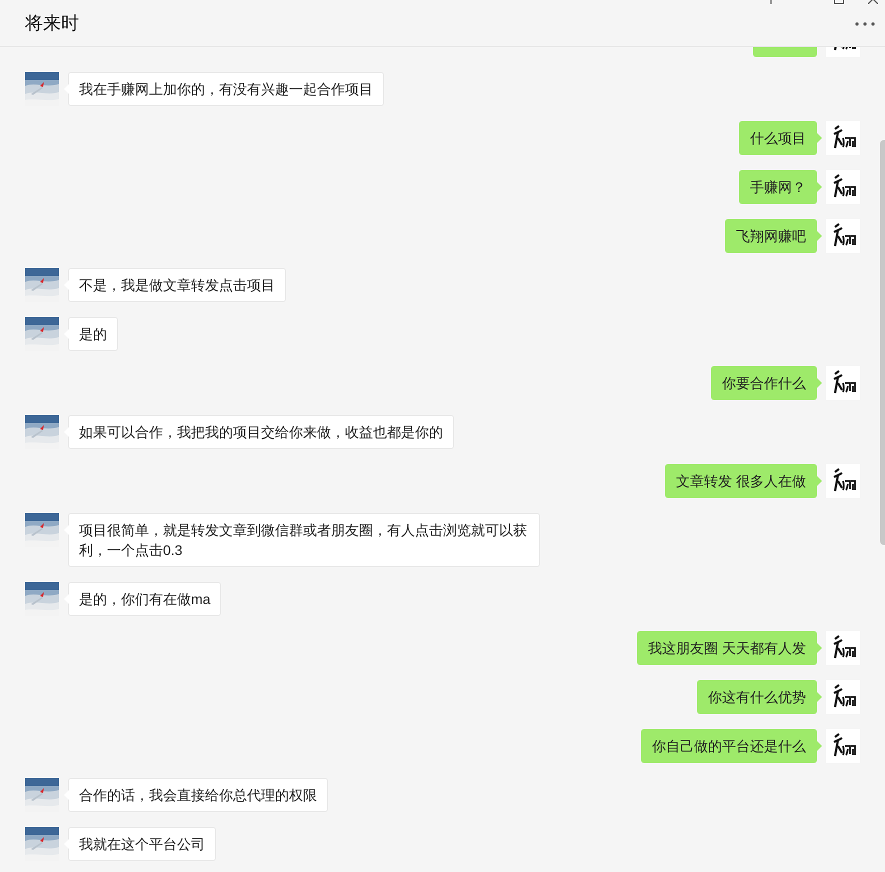 Image resolution: width=885 pixels, height=872 pixels. I want to click on scrollbar, so click(882, 342).